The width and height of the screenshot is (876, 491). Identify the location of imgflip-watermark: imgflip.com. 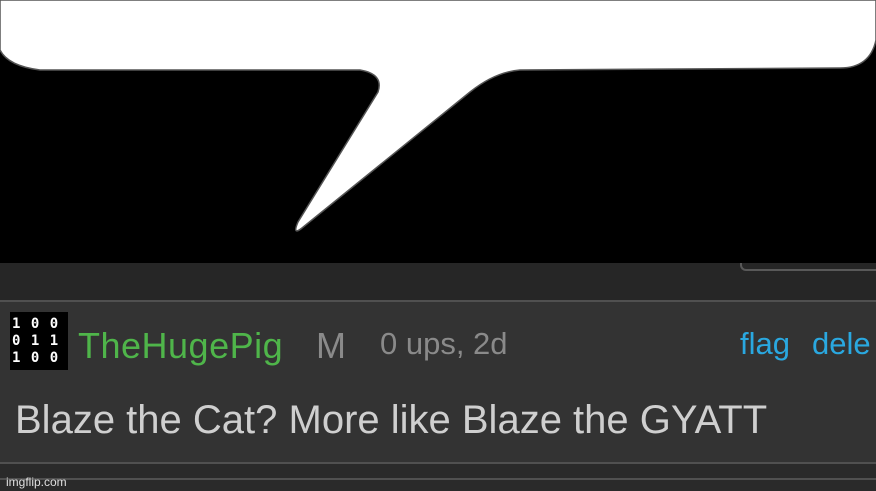
(36, 482).